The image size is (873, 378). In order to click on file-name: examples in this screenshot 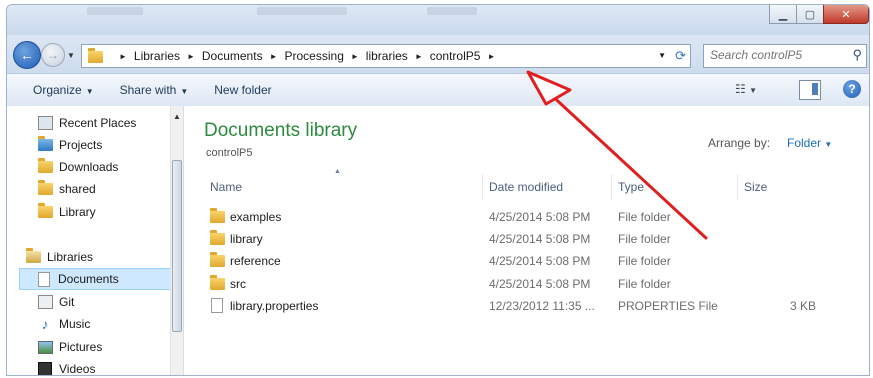, I will do `click(256, 217)`.